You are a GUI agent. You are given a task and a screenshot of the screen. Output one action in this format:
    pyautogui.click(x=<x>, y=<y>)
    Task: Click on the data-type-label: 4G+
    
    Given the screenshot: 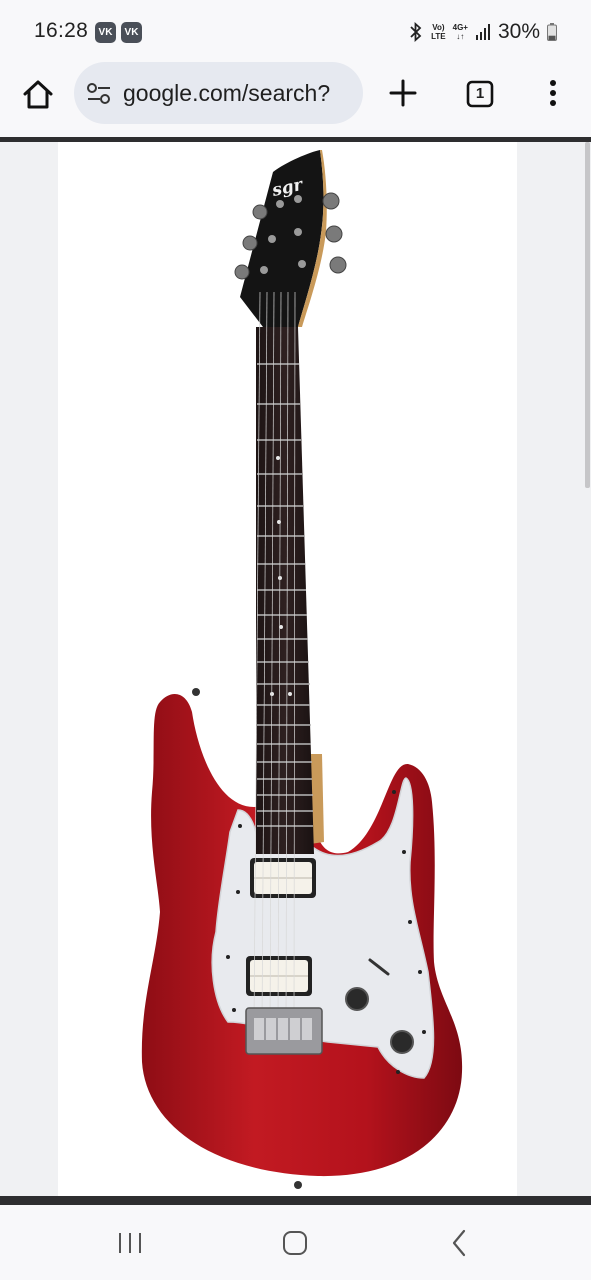 What is the action you would take?
    pyautogui.click(x=460, y=27)
    